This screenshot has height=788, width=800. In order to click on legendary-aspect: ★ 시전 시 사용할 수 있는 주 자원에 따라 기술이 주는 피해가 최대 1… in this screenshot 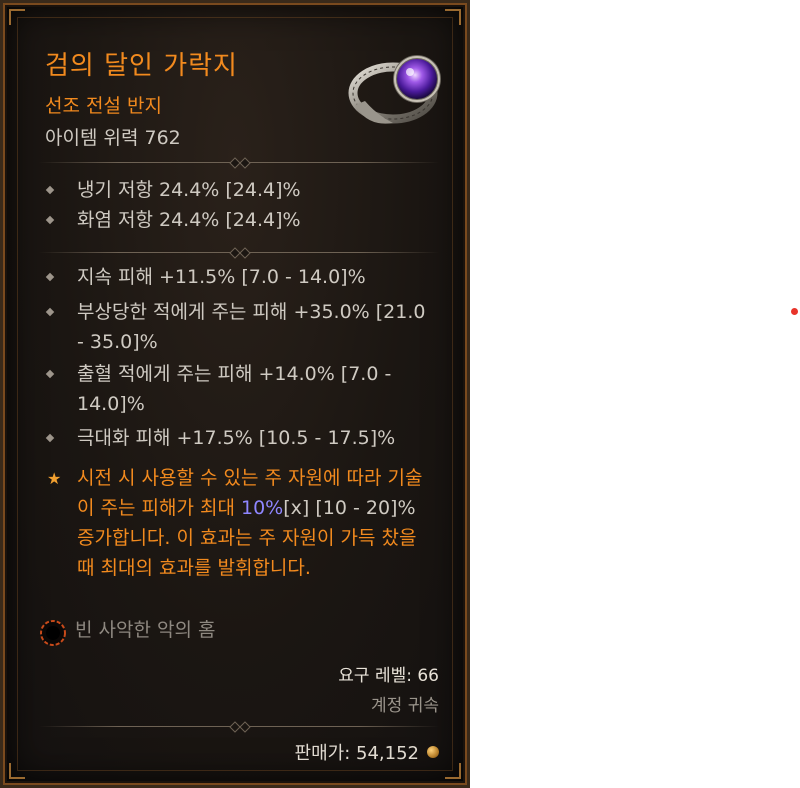, I will do `click(242, 523)`.